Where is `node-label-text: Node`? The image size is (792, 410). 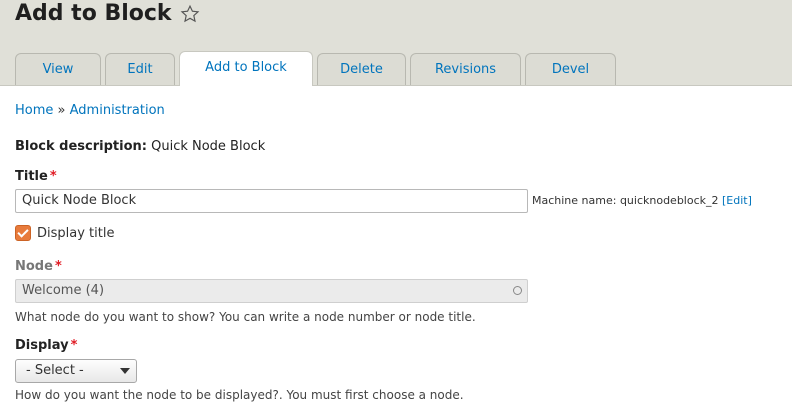
node-label-text: Node is located at coordinates (34, 266).